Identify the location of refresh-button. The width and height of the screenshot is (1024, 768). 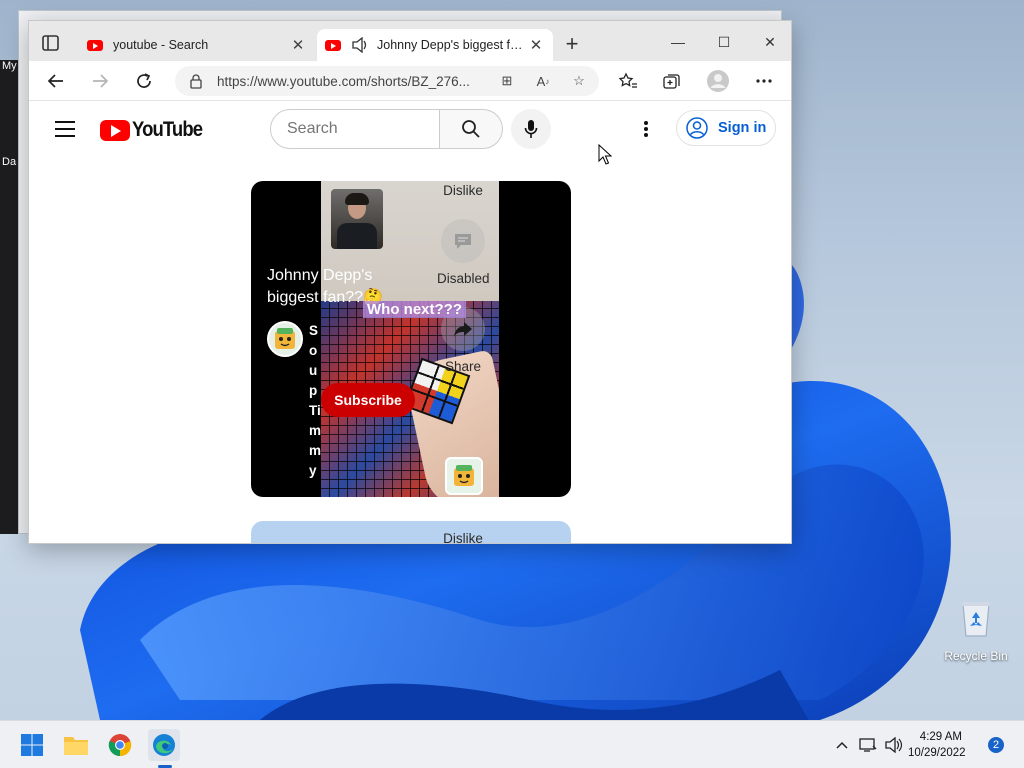
(144, 81).